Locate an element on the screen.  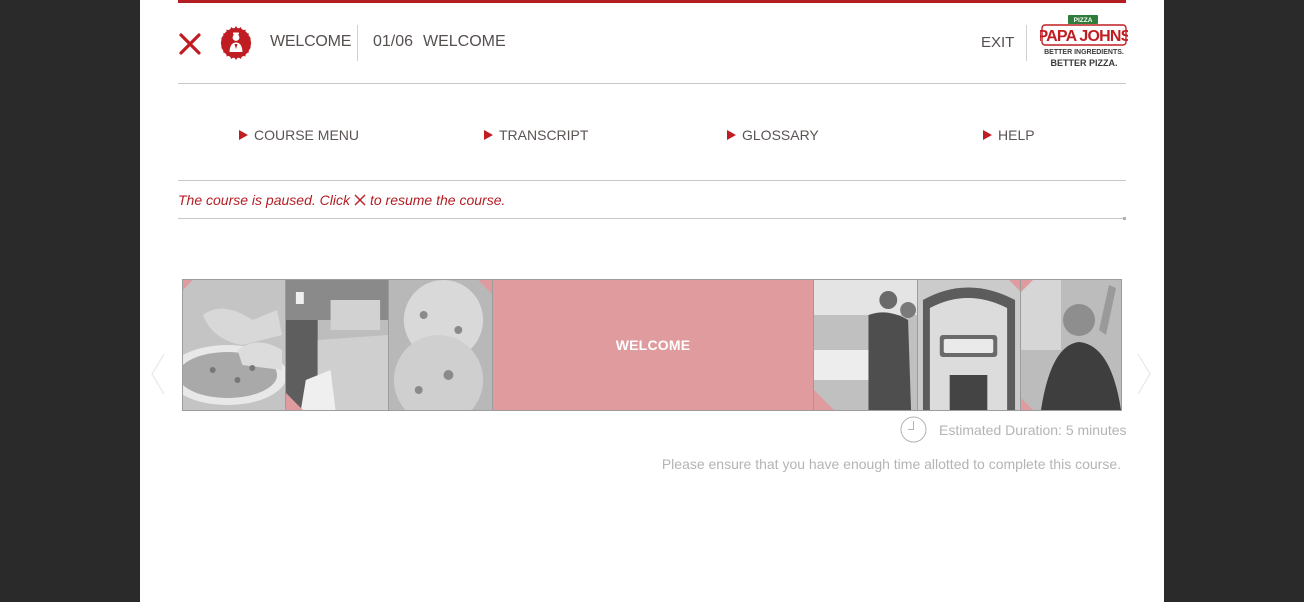
header-rule is located at coordinates (652, 83).